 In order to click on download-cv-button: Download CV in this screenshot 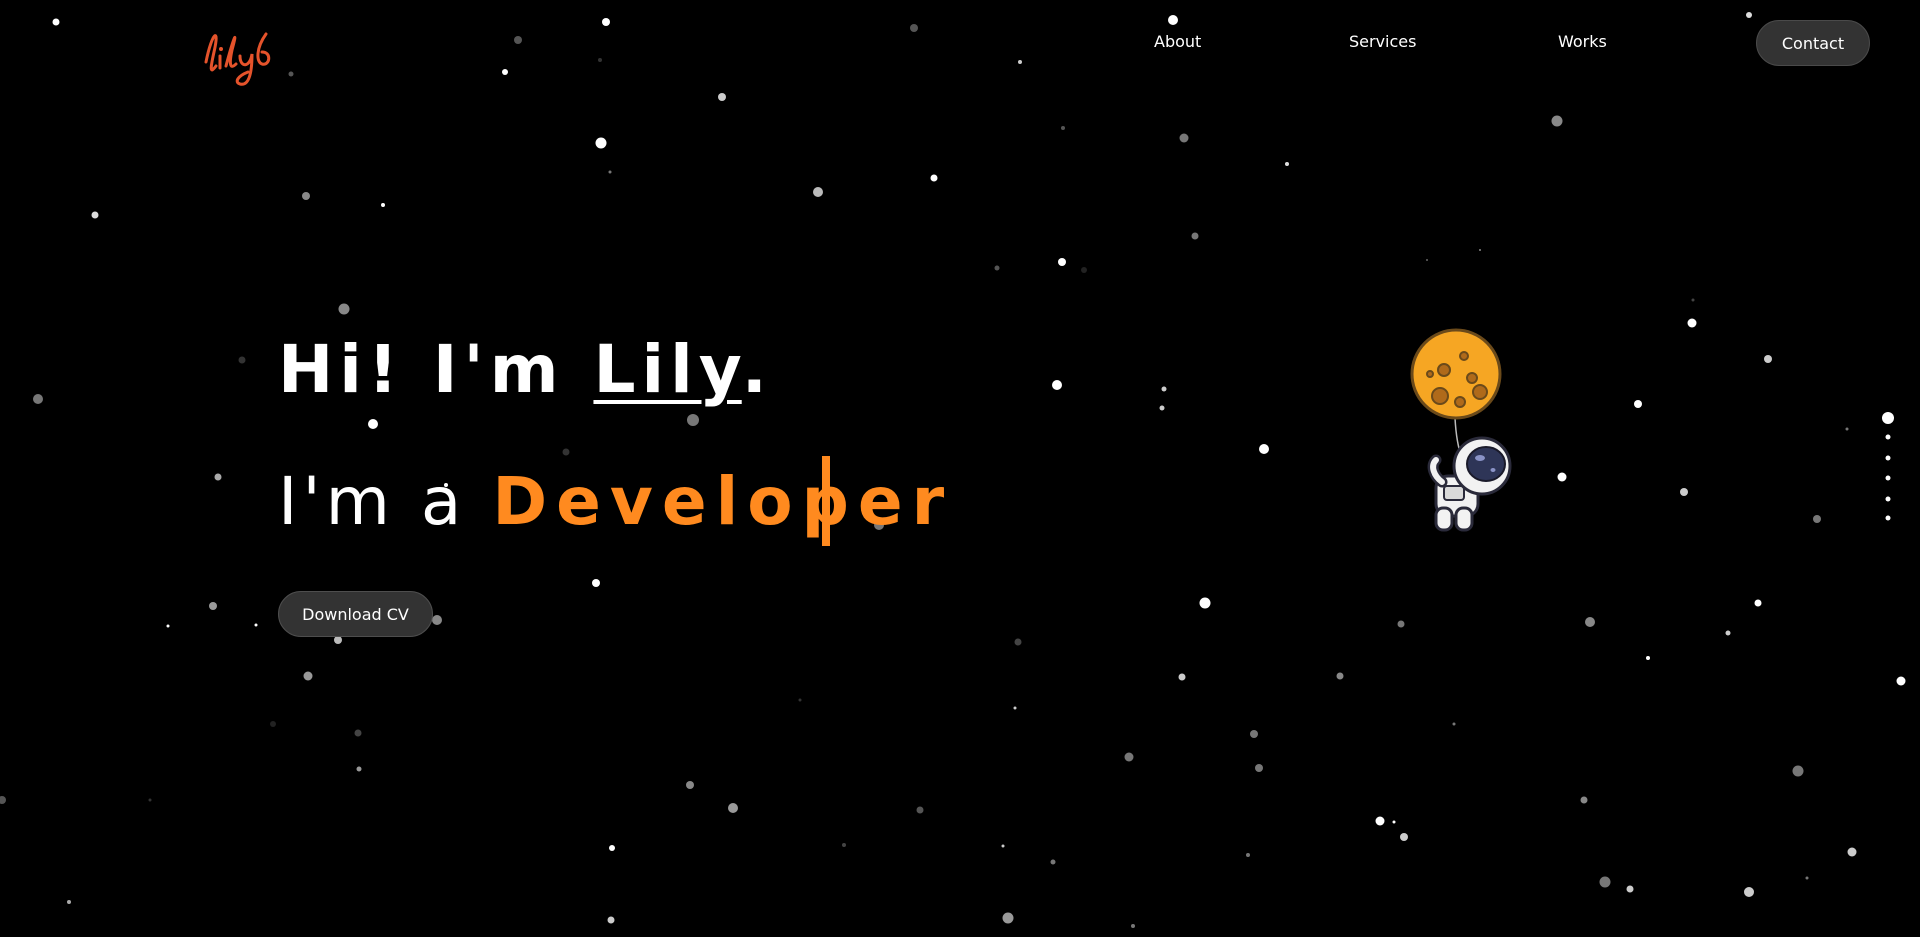, I will do `click(355, 614)`.